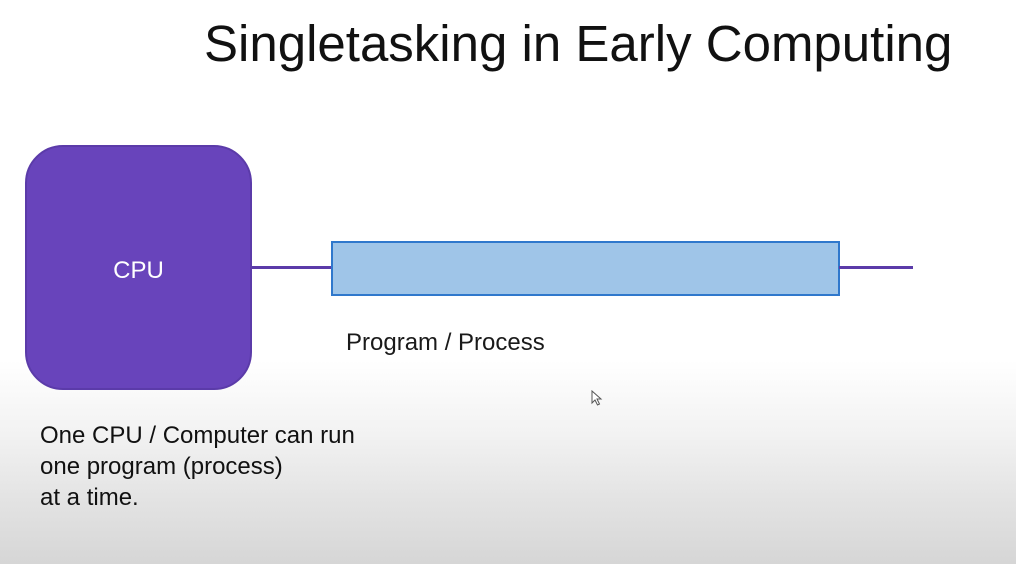 This screenshot has height=564, width=1016. Describe the element at coordinates (445, 342) in the screenshot. I see `process-label: Program / Process` at that location.